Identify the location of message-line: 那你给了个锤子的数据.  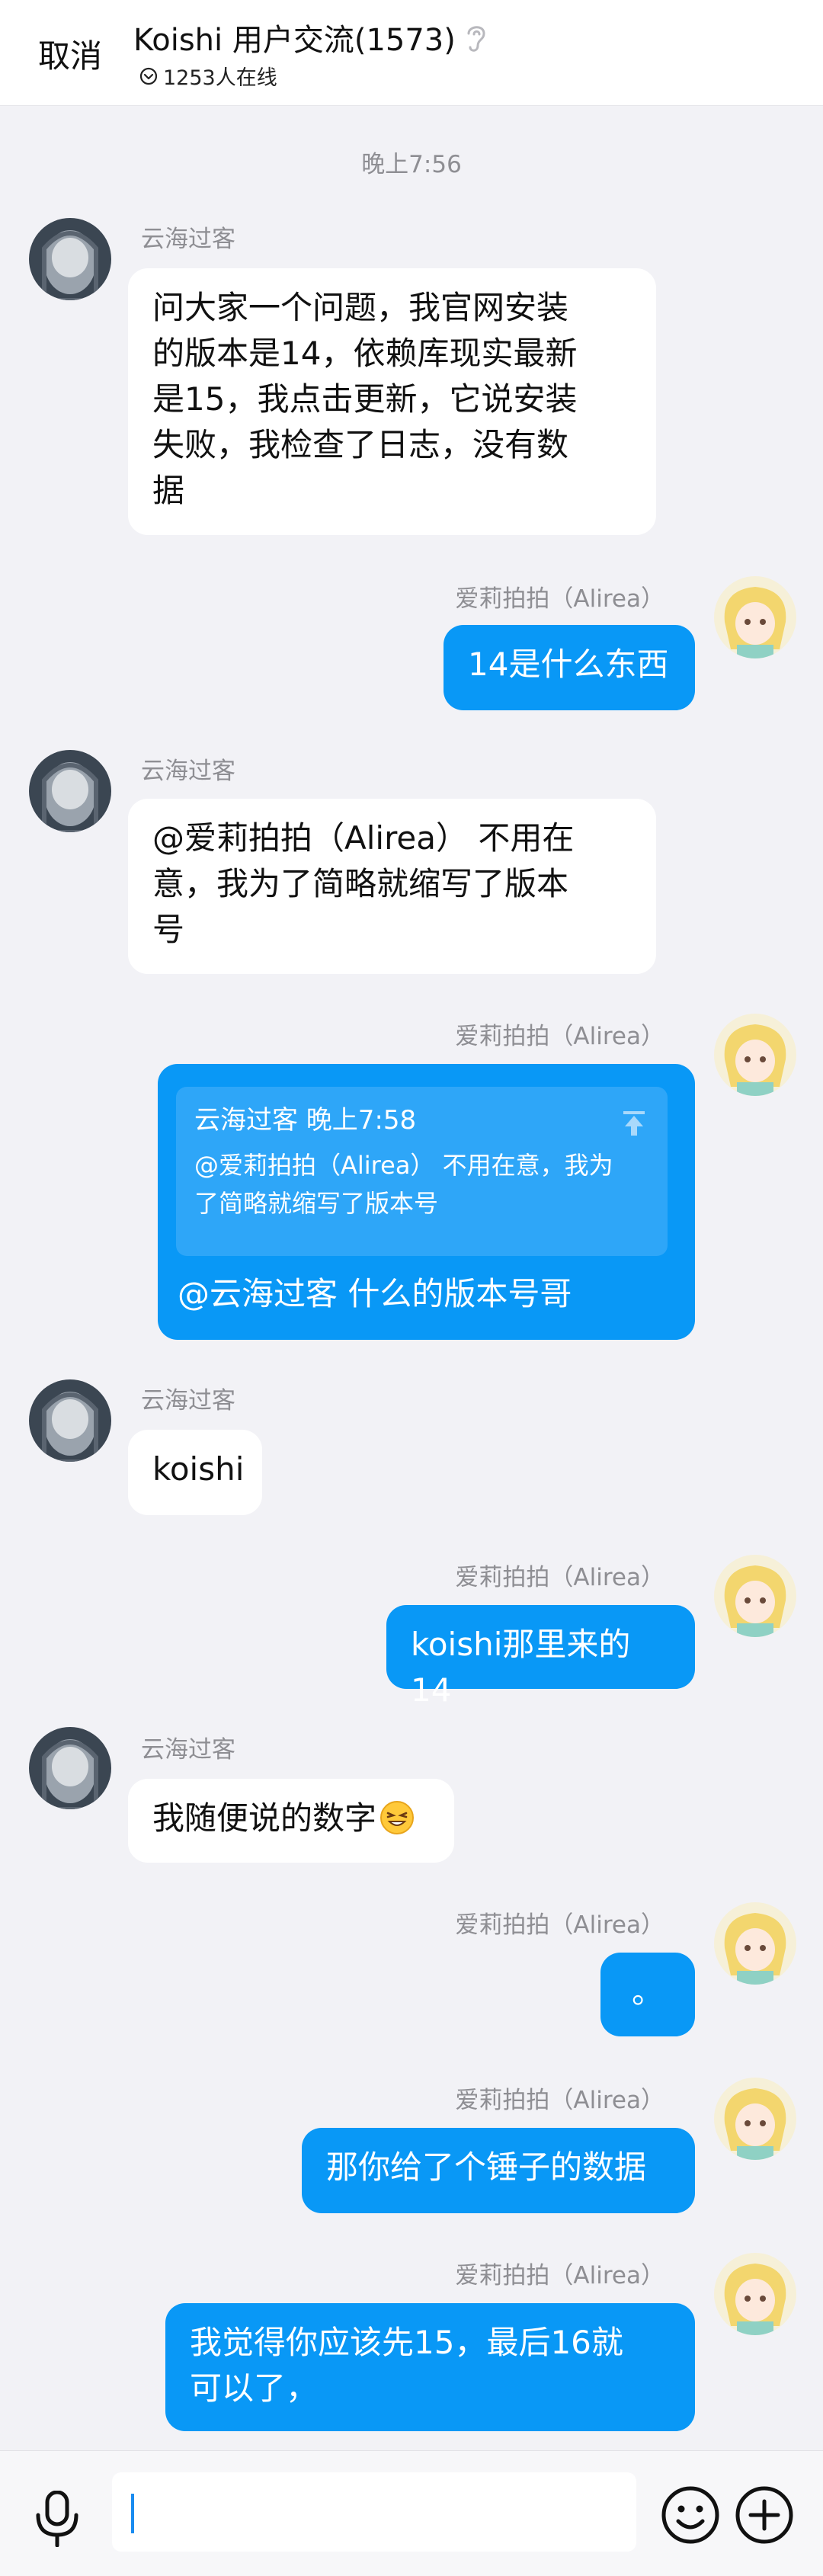
(487, 2167).